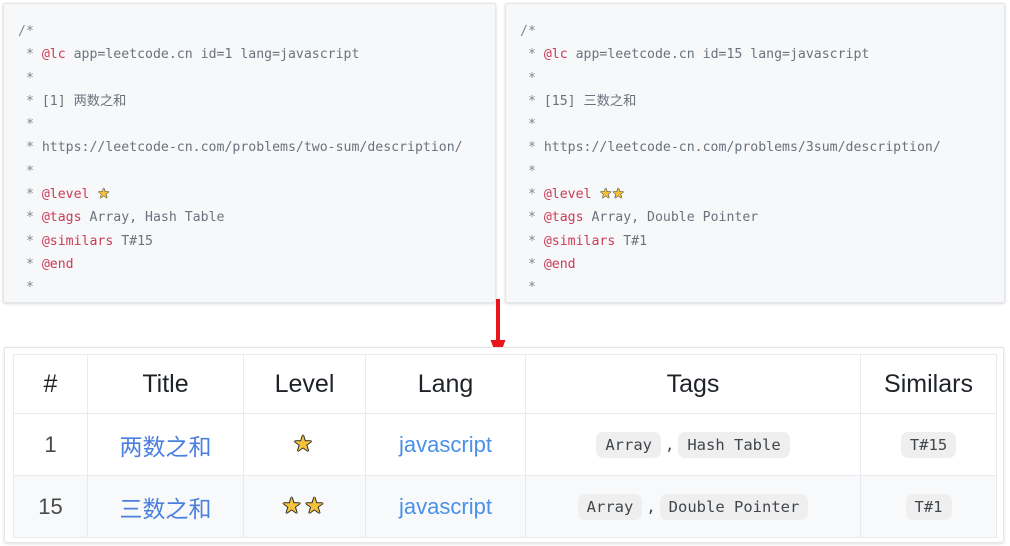 Image resolution: width=1010 pixels, height=546 pixels. What do you see at coordinates (53, 55) in the screenshot?
I see `code-annotation-tag: @lc` at bounding box center [53, 55].